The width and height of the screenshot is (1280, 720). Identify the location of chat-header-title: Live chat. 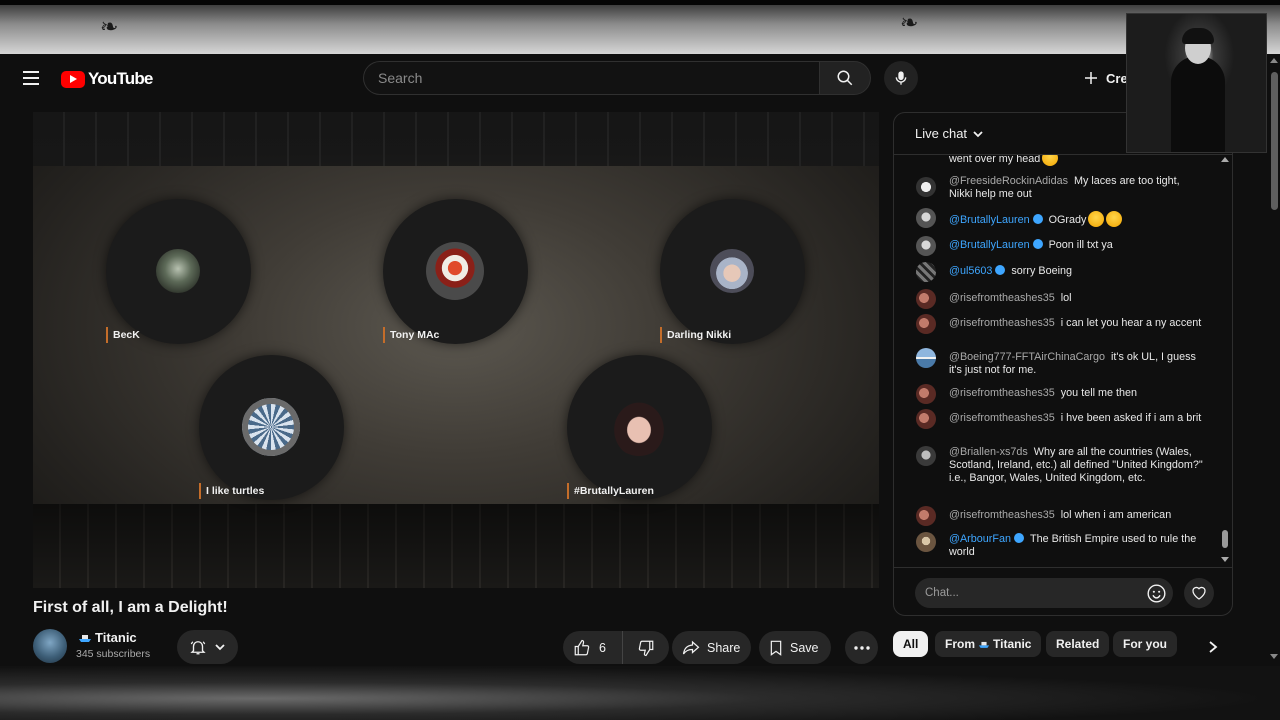
(941, 133).